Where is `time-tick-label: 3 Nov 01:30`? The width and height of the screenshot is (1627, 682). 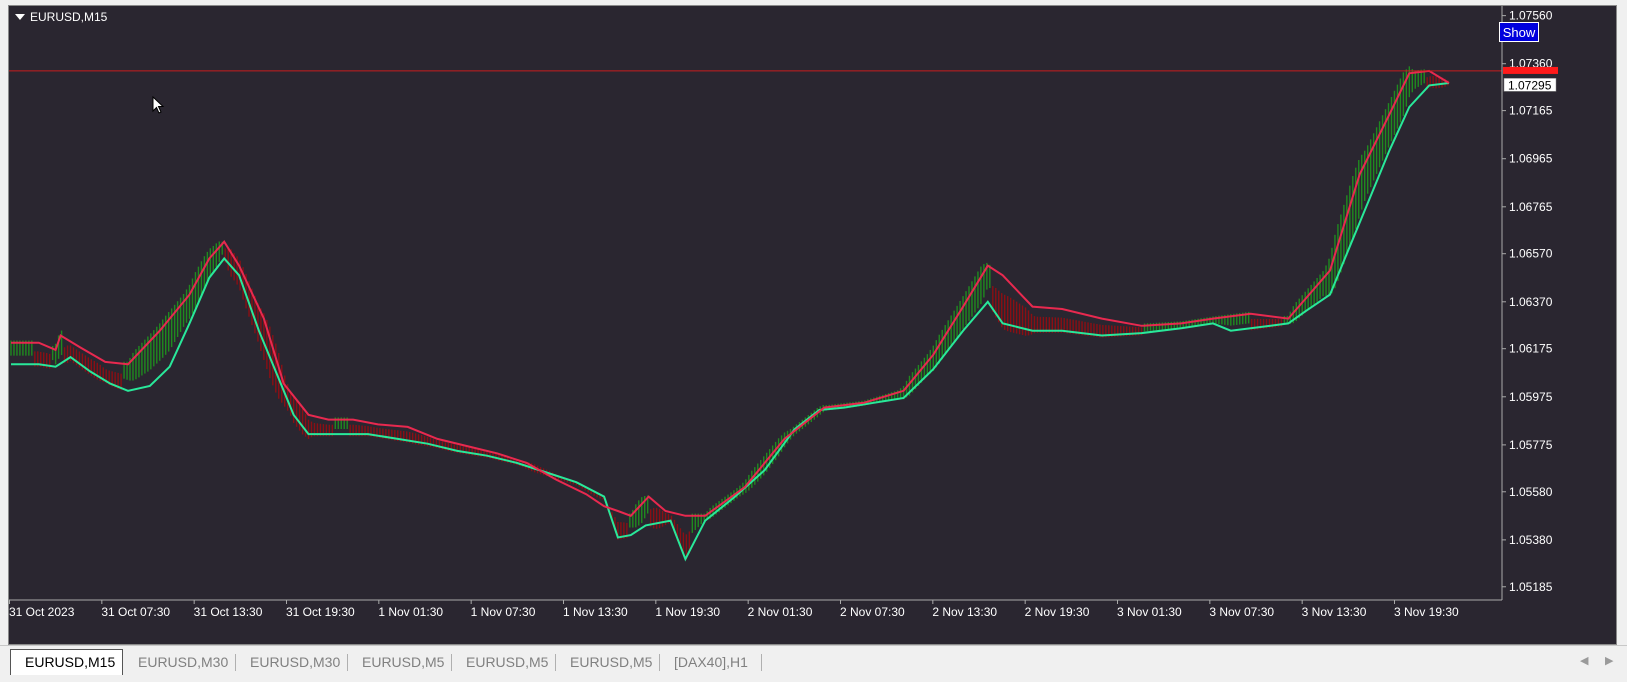 time-tick-label: 3 Nov 01:30 is located at coordinates (1149, 612).